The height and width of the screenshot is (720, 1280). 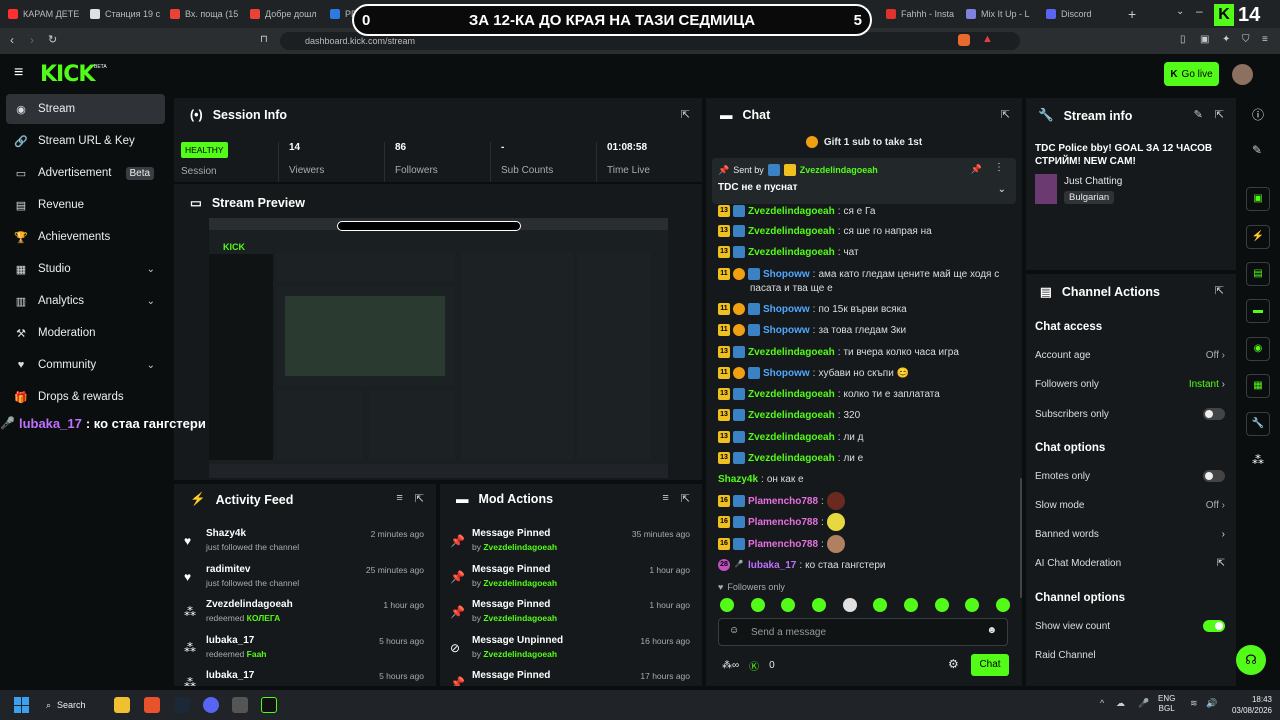 What do you see at coordinates (240, 705) in the screenshot?
I see `obs-icon` at bounding box center [240, 705].